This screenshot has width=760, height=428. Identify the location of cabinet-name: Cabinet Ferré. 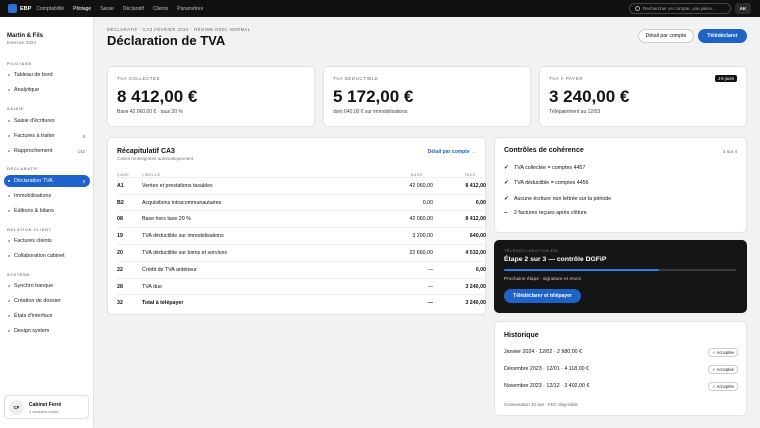
(45, 405).